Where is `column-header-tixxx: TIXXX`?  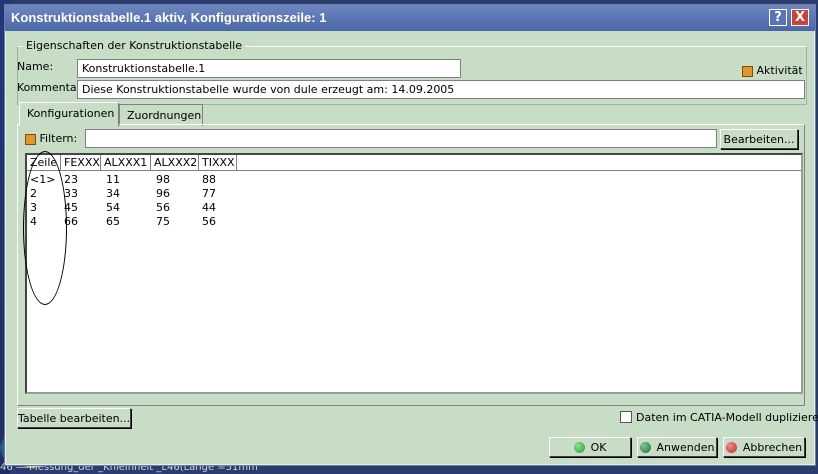
column-header-tixxx: TIXXX is located at coordinates (218, 163).